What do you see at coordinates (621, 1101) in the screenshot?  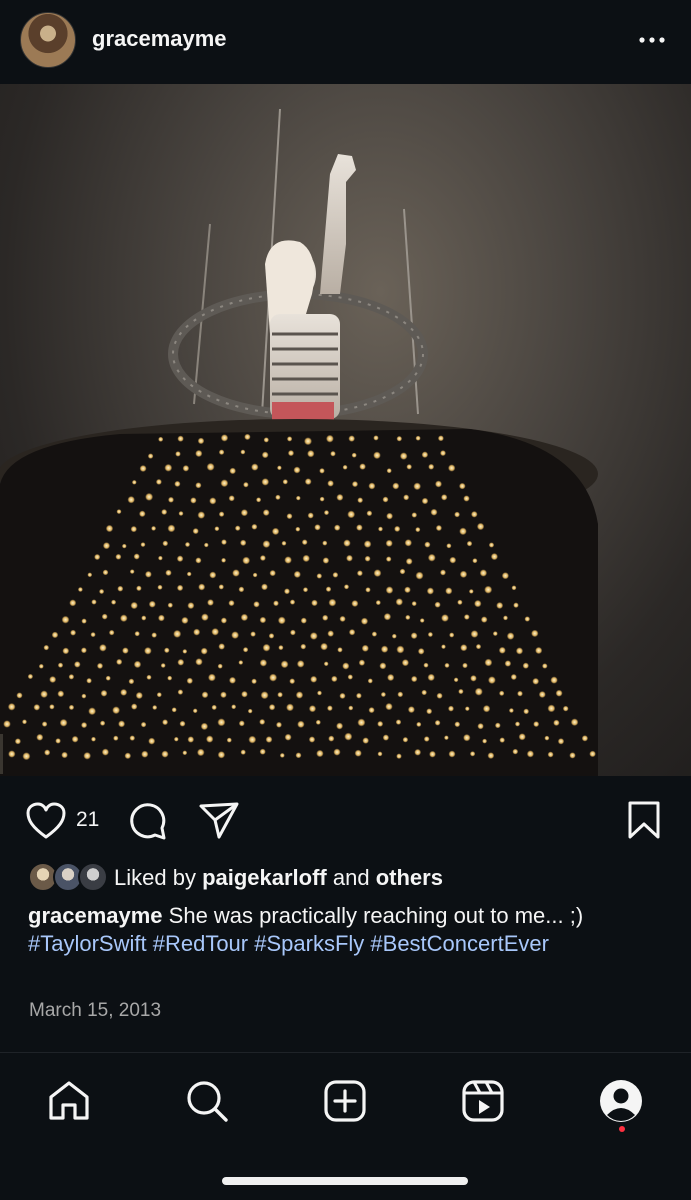 I see `profile-icon` at bounding box center [621, 1101].